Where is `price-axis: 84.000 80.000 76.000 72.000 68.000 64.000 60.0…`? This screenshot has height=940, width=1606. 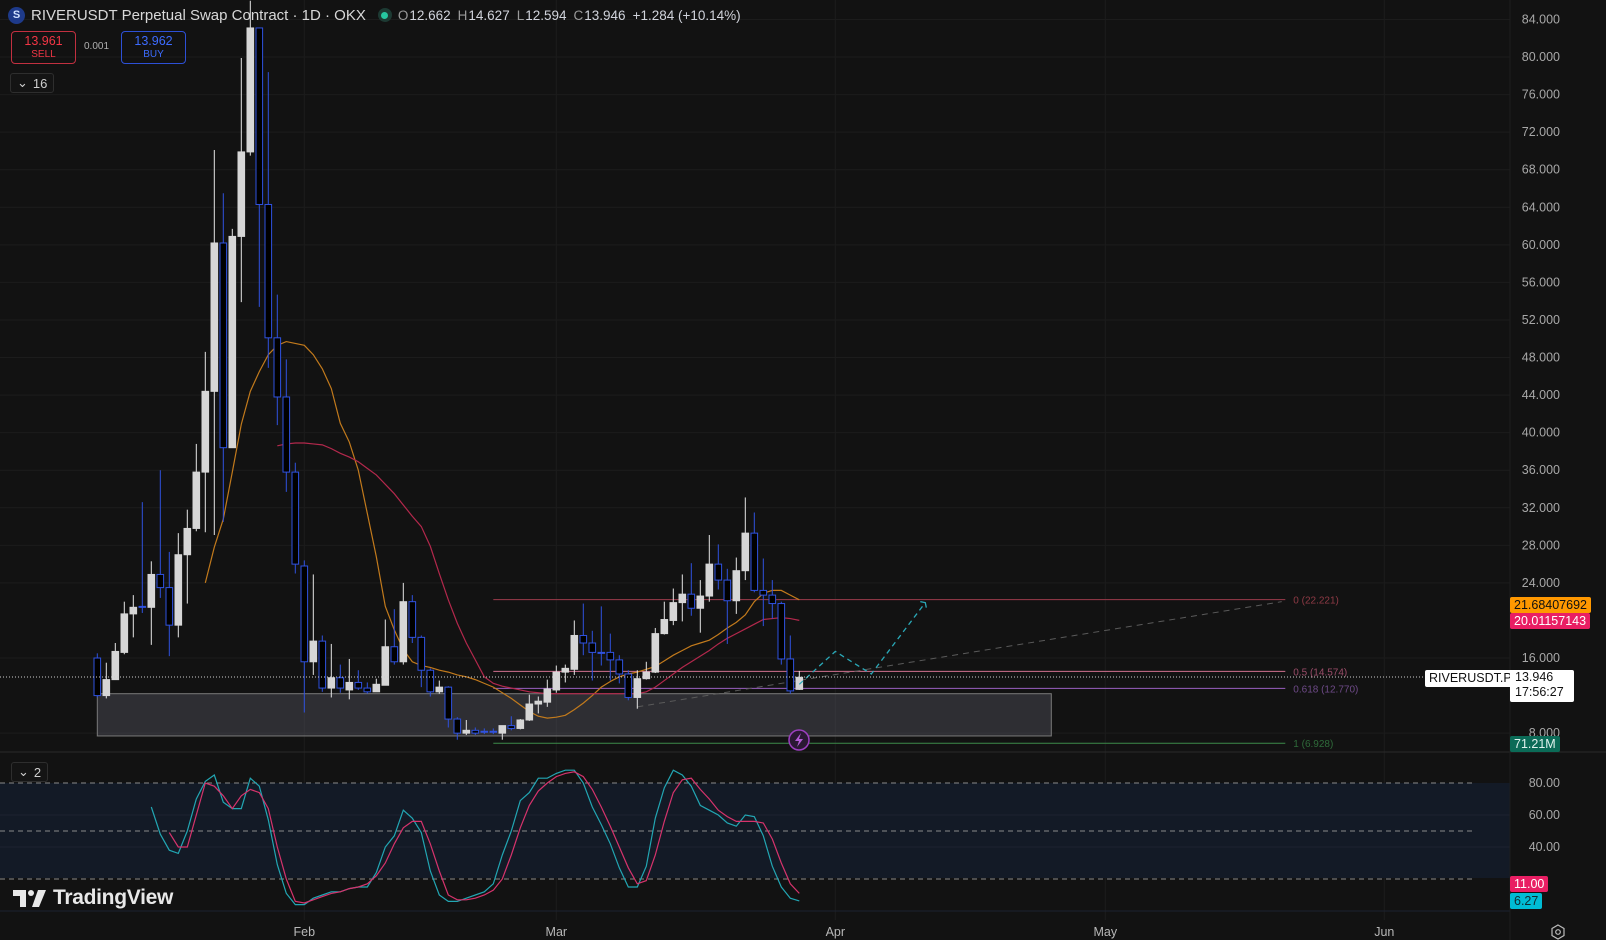 price-axis: 84.000 80.000 76.000 72.000 68.000 64.000 60.0… is located at coordinates (1541, 377).